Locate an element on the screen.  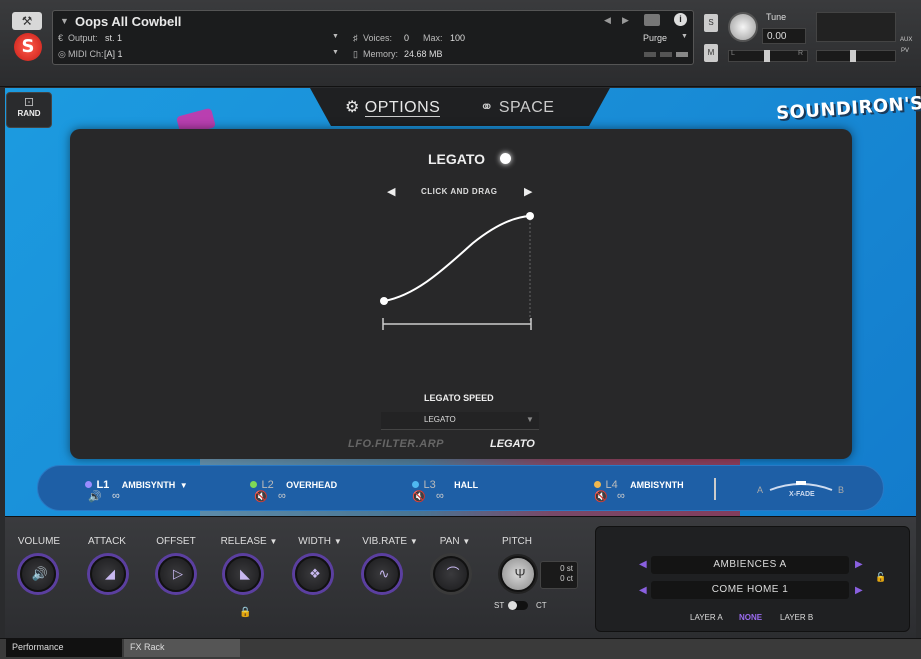
aux-label: AUX is located at coordinates (906, 40).